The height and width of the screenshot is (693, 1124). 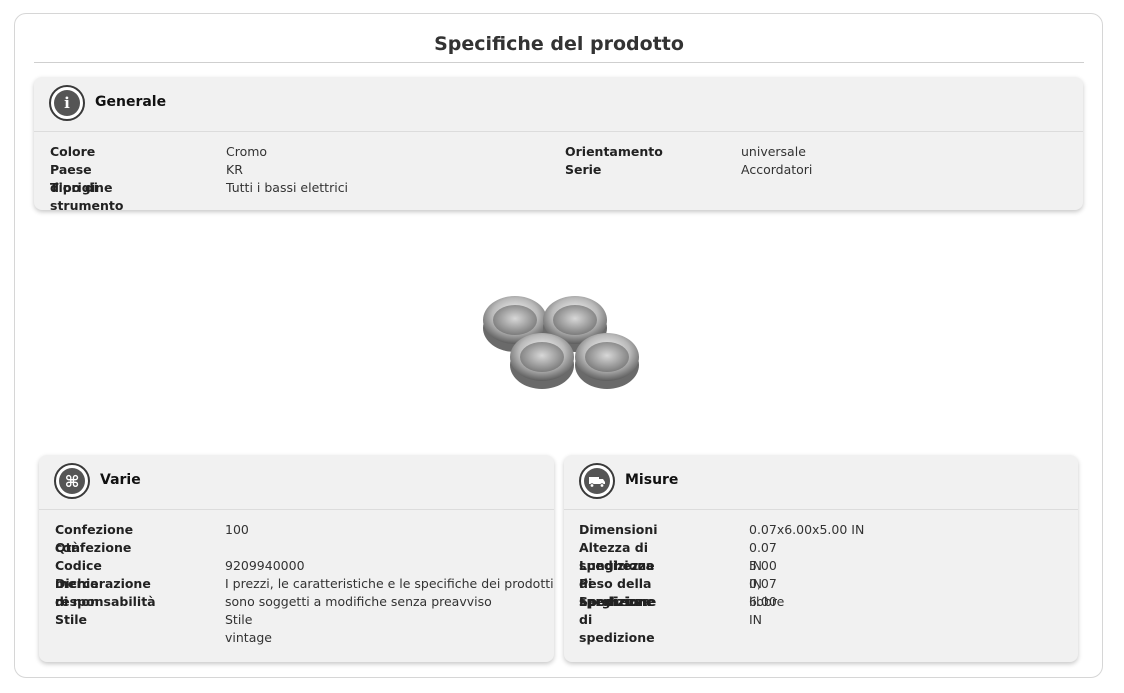 What do you see at coordinates (234, 169) in the screenshot?
I see `spec-value: KR` at bounding box center [234, 169].